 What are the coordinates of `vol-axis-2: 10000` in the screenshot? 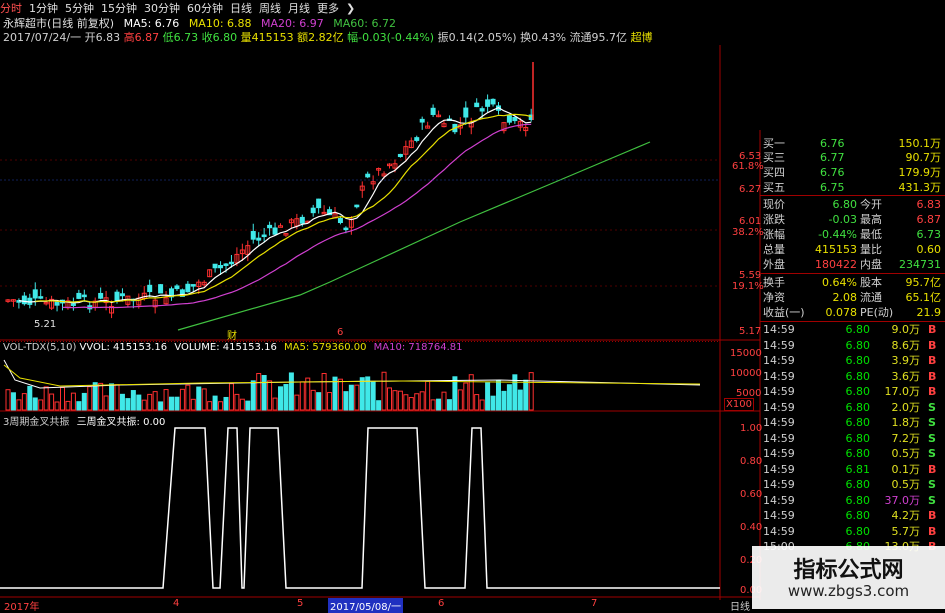 It's located at (746, 373).